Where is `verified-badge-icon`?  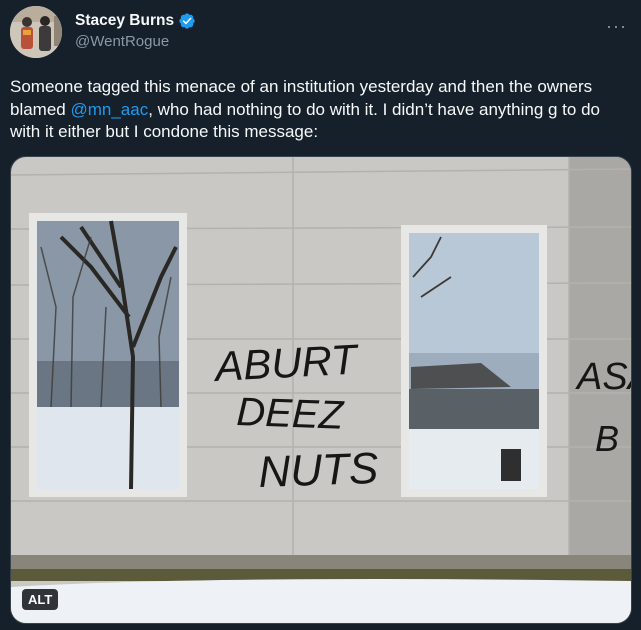 verified-badge-icon is located at coordinates (187, 21).